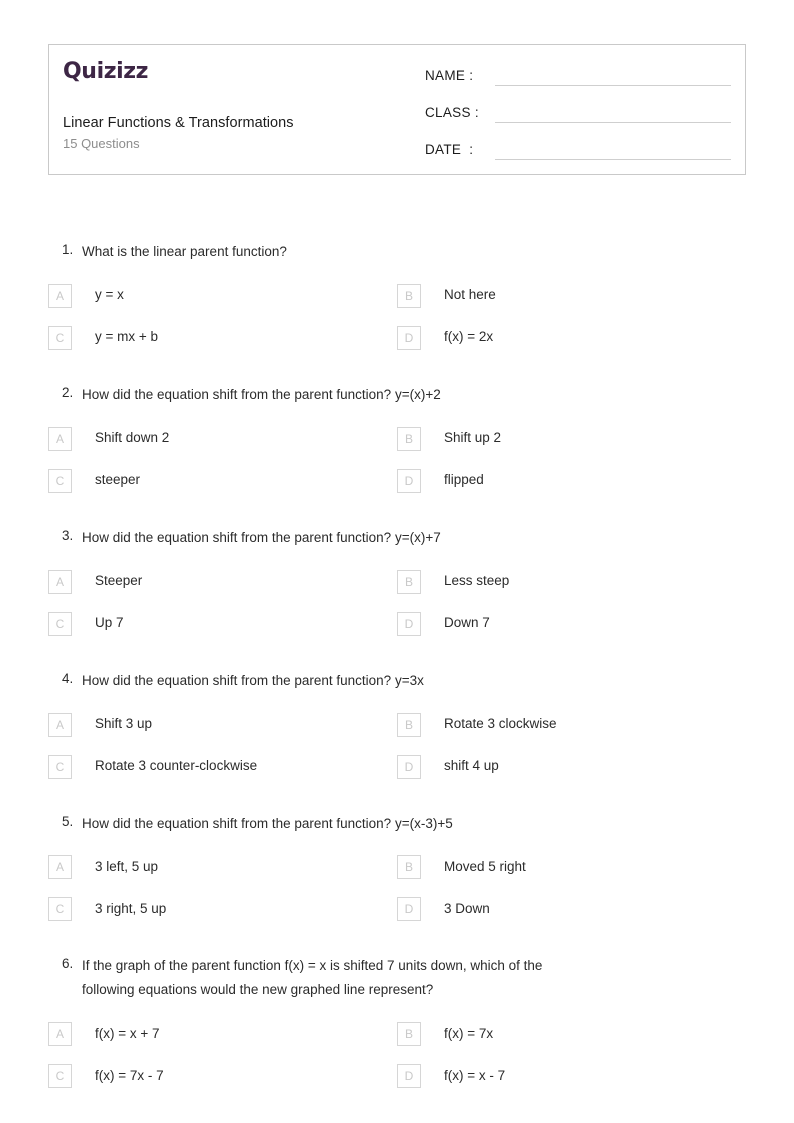 The image size is (794, 1123). What do you see at coordinates (176, 766) in the screenshot?
I see `option-label: Rotate 3 counter-clockwise` at bounding box center [176, 766].